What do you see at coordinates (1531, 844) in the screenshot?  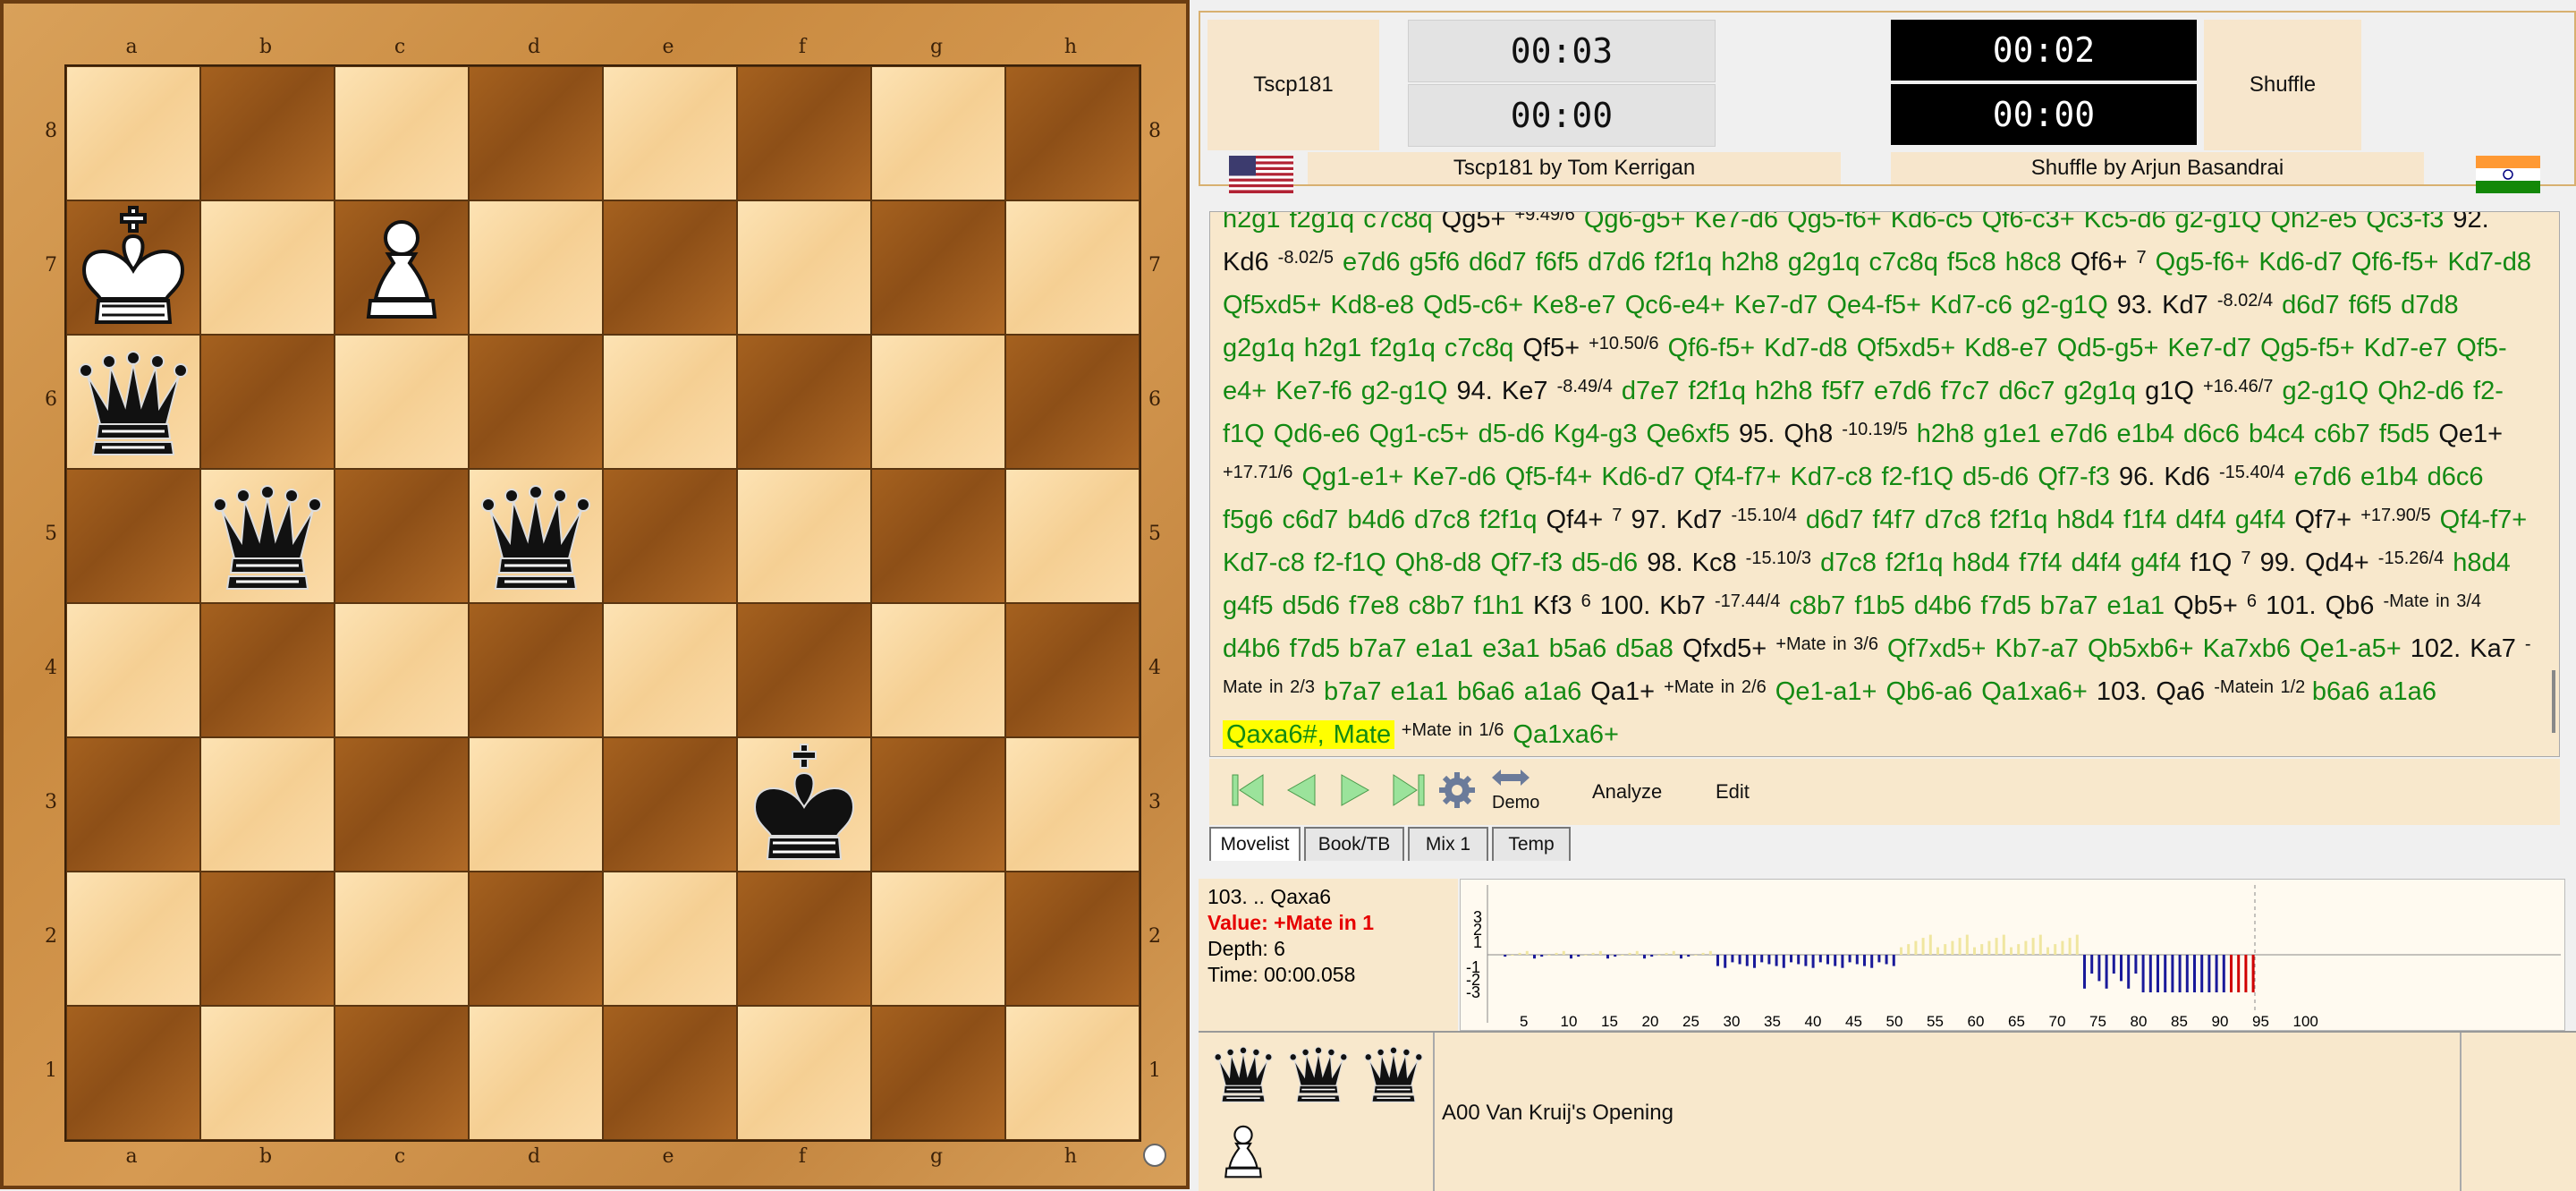 I see `tab-temp: Temp` at bounding box center [1531, 844].